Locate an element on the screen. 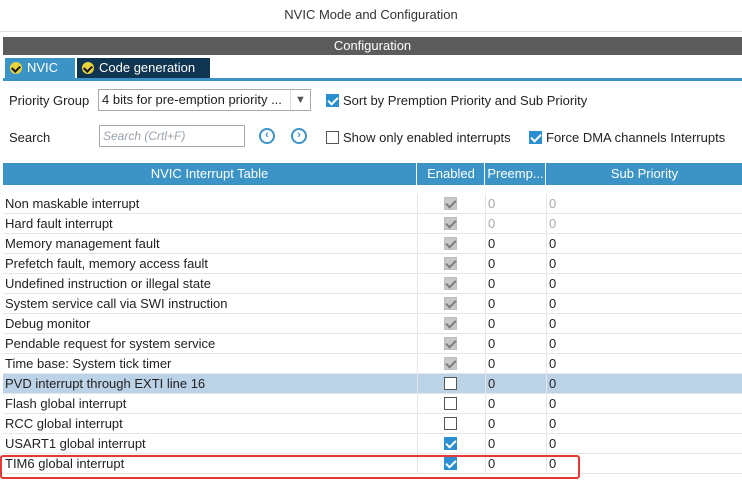 Image resolution: width=742 pixels, height=483 pixels. tab-code-generation: Code generation is located at coordinates (143, 68).